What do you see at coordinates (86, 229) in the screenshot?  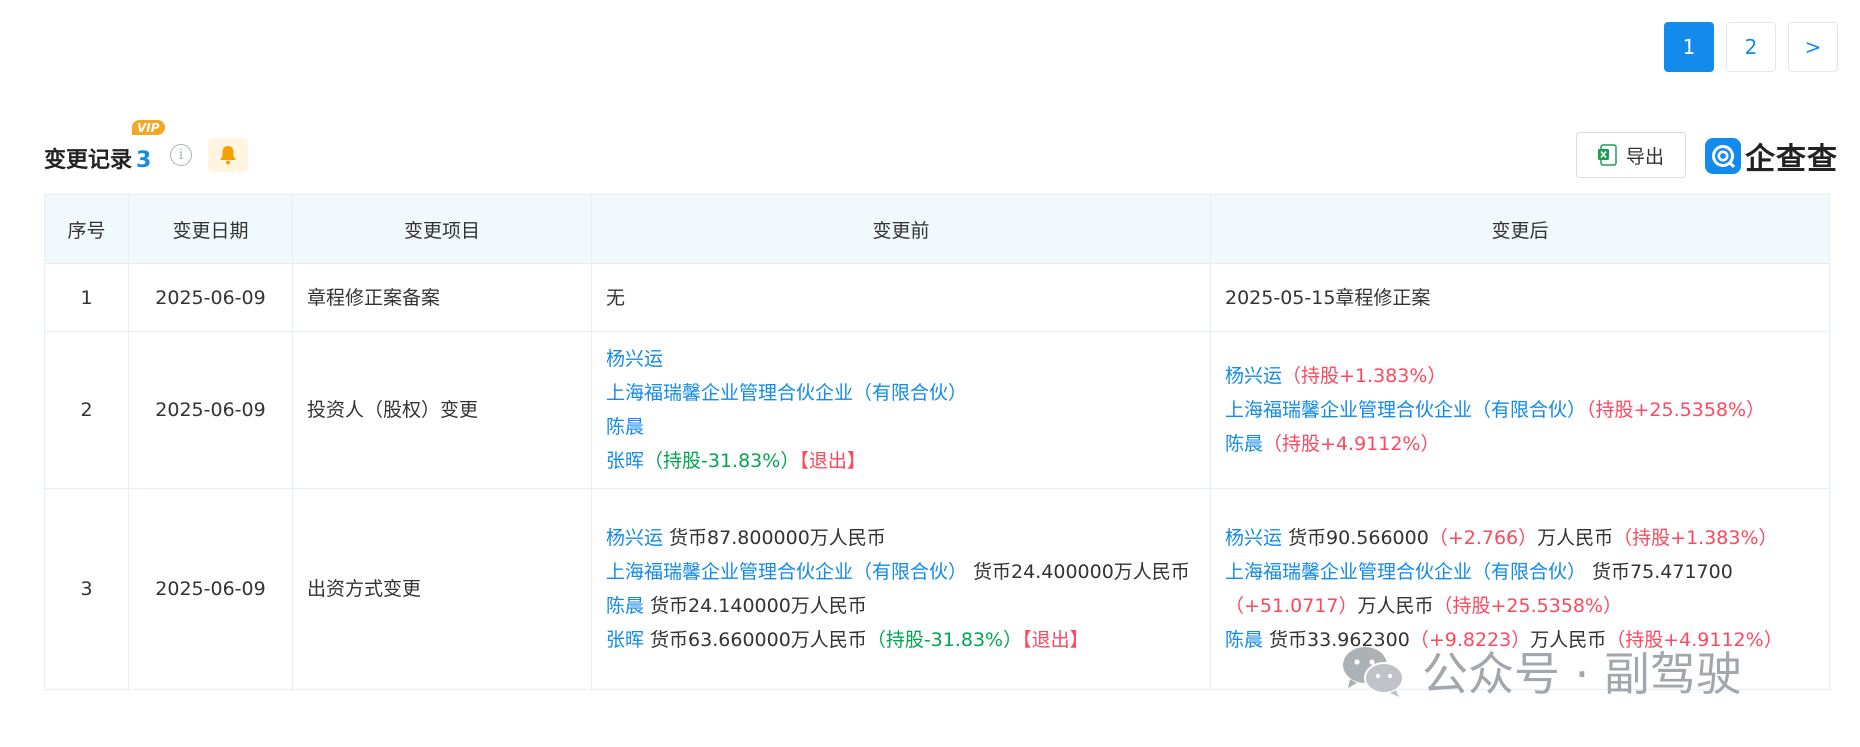 I see `header-index: 序号` at bounding box center [86, 229].